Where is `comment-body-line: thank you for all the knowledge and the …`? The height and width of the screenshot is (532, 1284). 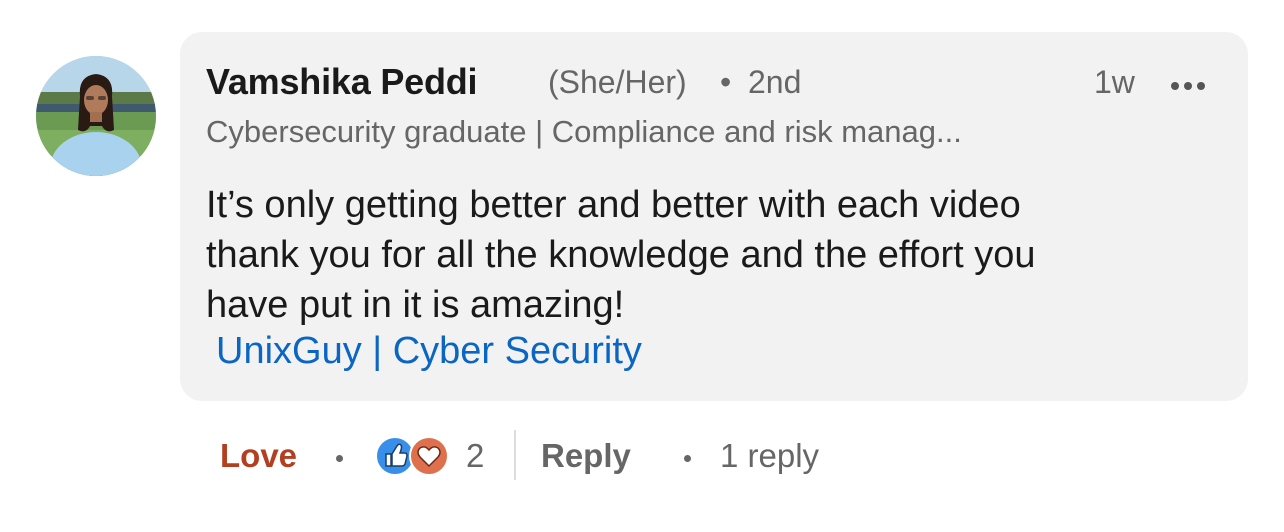 comment-body-line: thank you for all the knowledge and the … is located at coordinates (621, 255).